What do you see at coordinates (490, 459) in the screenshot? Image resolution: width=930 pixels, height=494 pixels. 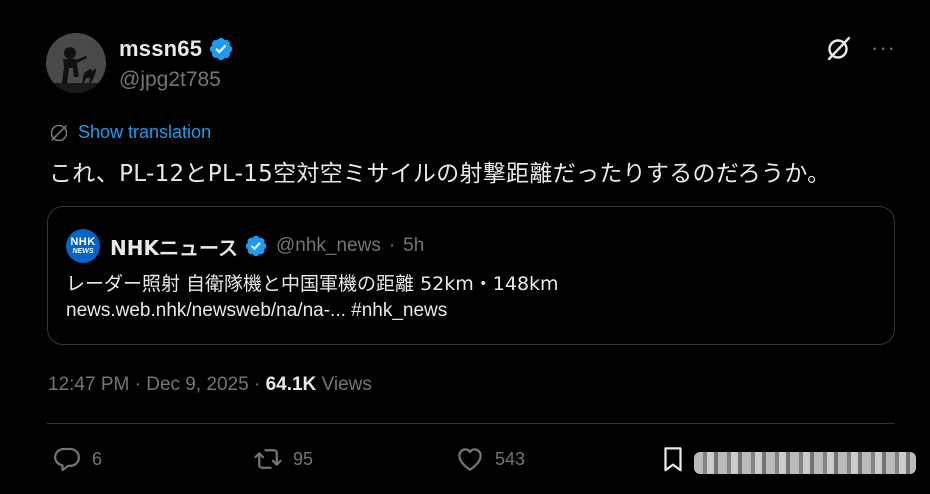 I see `like-button: 543` at bounding box center [490, 459].